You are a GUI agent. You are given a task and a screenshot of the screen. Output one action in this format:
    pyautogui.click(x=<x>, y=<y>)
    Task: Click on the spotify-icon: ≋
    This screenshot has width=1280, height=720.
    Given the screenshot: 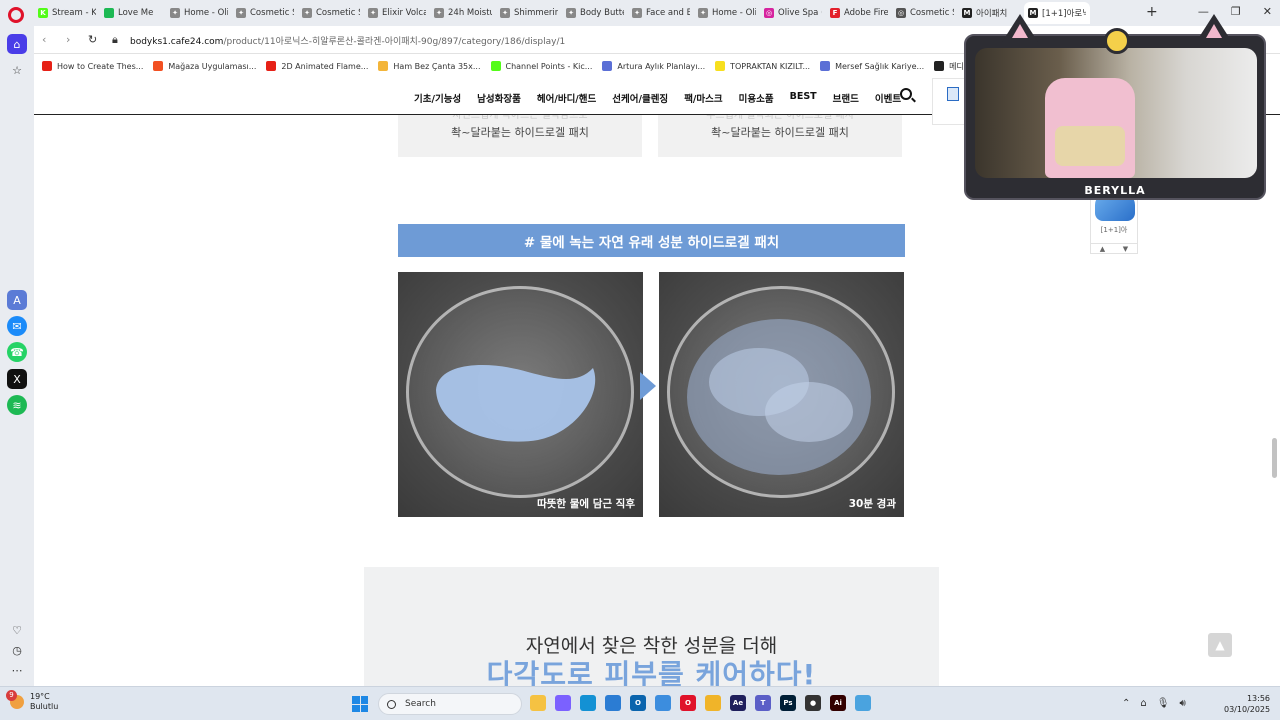 What is the action you would take?
    pyautogui.click(x=17, y=405)
    